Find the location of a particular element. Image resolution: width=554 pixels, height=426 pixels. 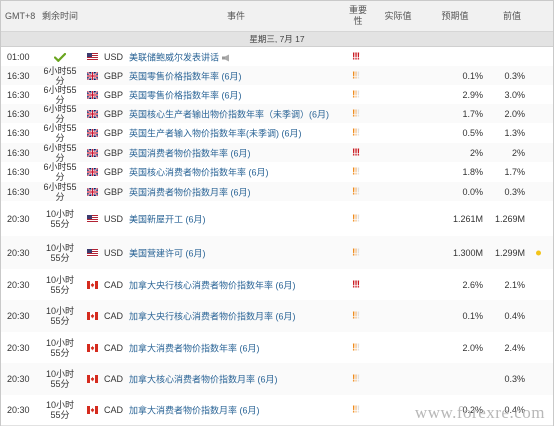

forecast-value: 0.1% is located at coordinates (472, 75).